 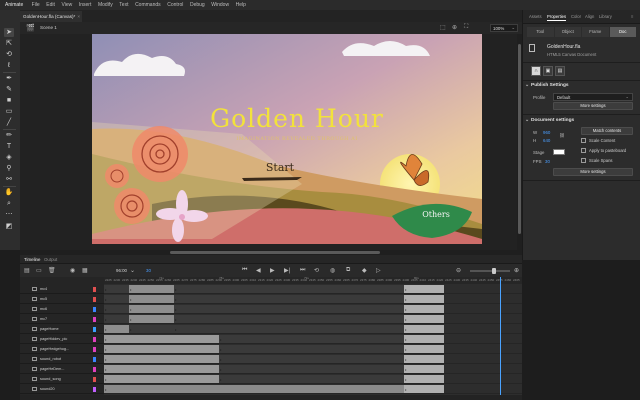 What do you see at coordinates (197, 5) in the screenshot?
I see `menu-debug: Debug` at bounding box center [197, 5].